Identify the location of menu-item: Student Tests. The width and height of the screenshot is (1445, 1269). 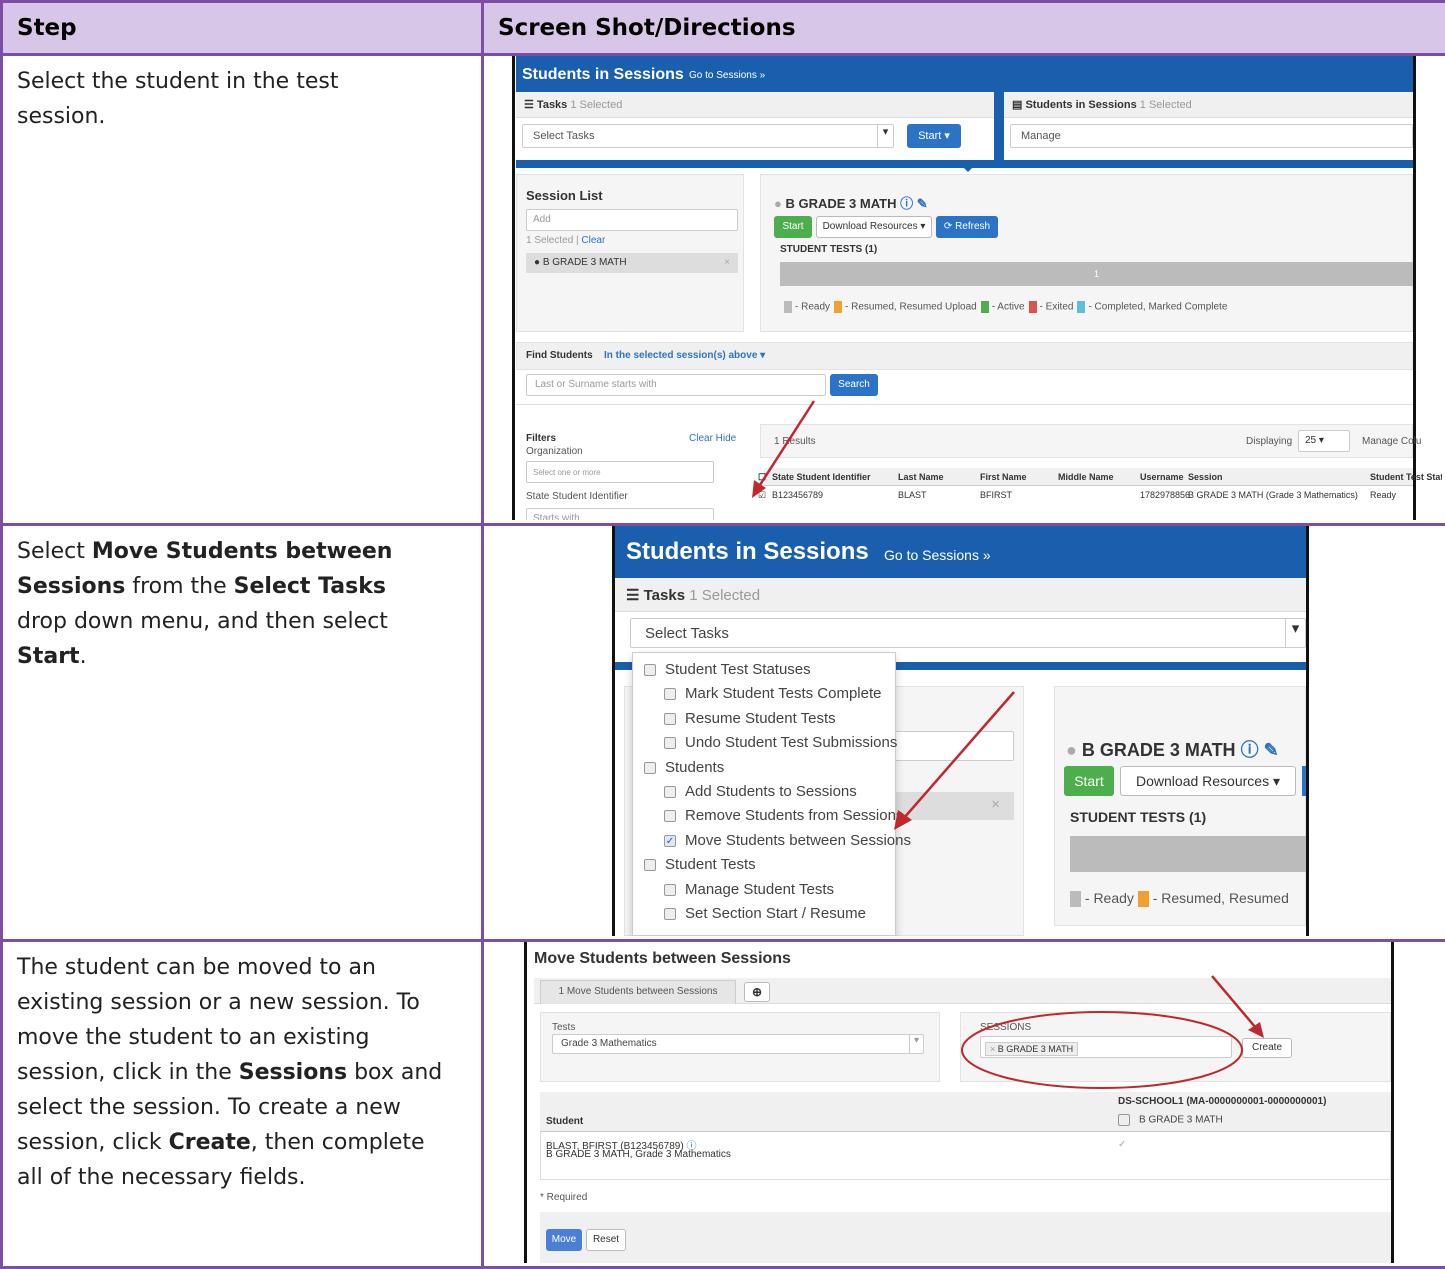
(700, 864).